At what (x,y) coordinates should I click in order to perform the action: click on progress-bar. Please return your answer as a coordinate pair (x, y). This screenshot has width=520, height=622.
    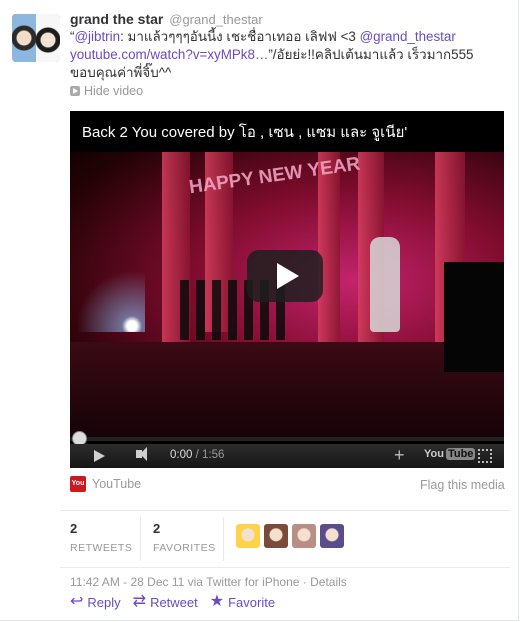
    Looking at the image, I should click on (287, 439).